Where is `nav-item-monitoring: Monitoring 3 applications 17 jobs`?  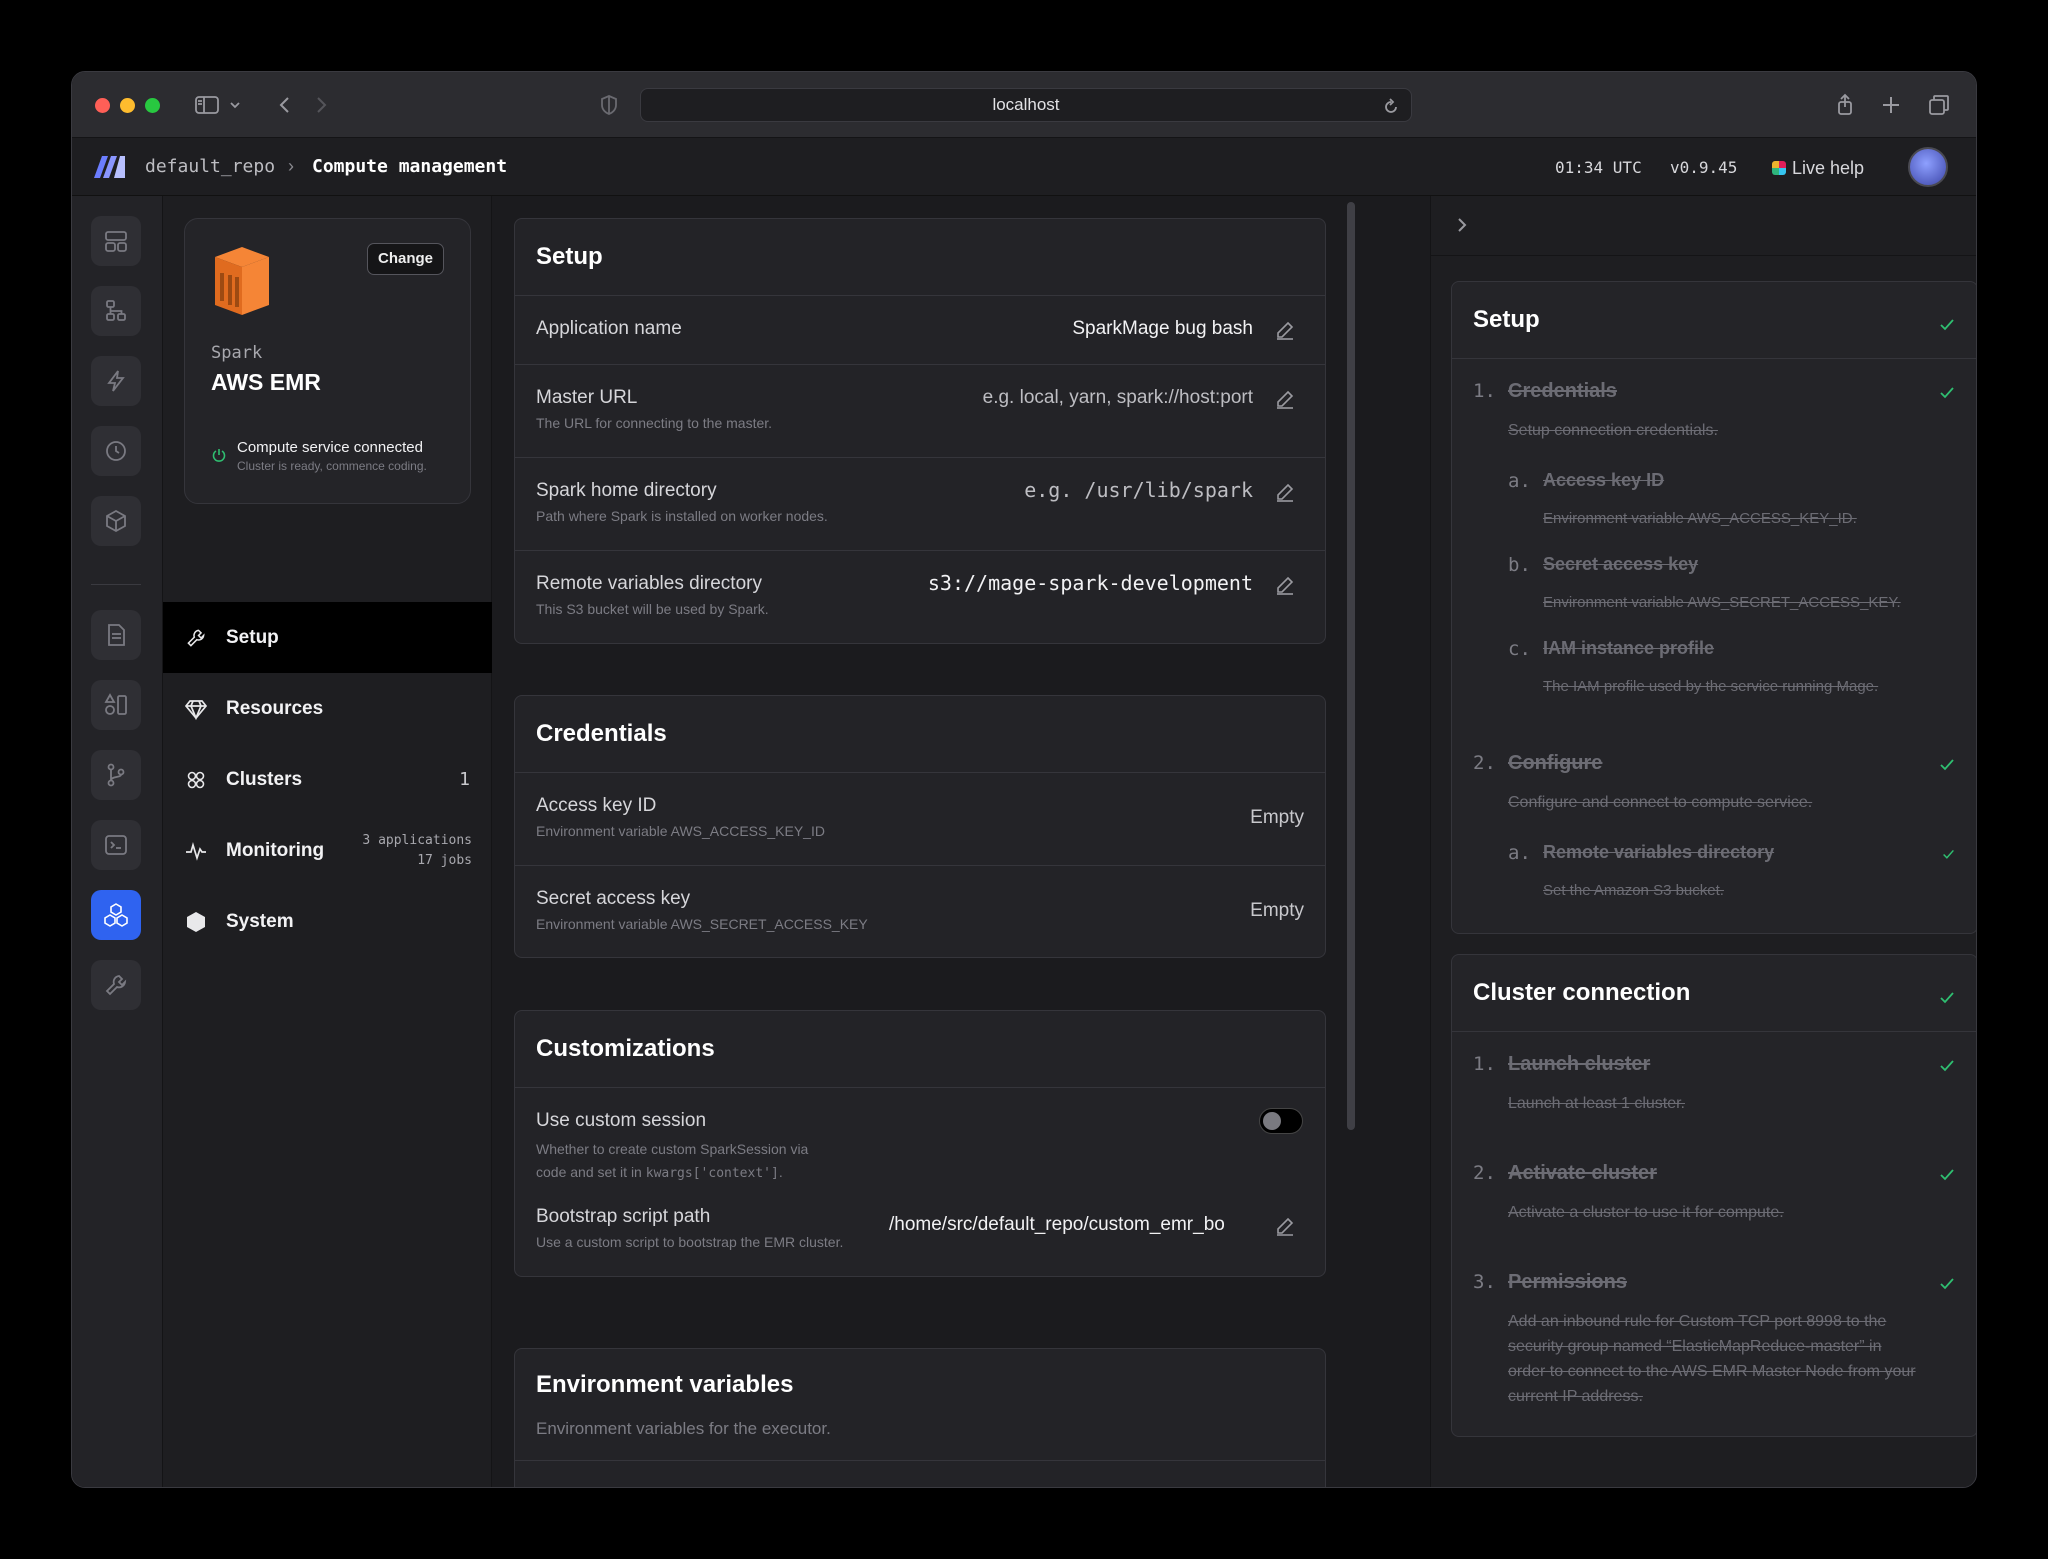
nav-item-monitoring: Monitoring 3 applications 17 jobs is located at coordinates (327, 850).